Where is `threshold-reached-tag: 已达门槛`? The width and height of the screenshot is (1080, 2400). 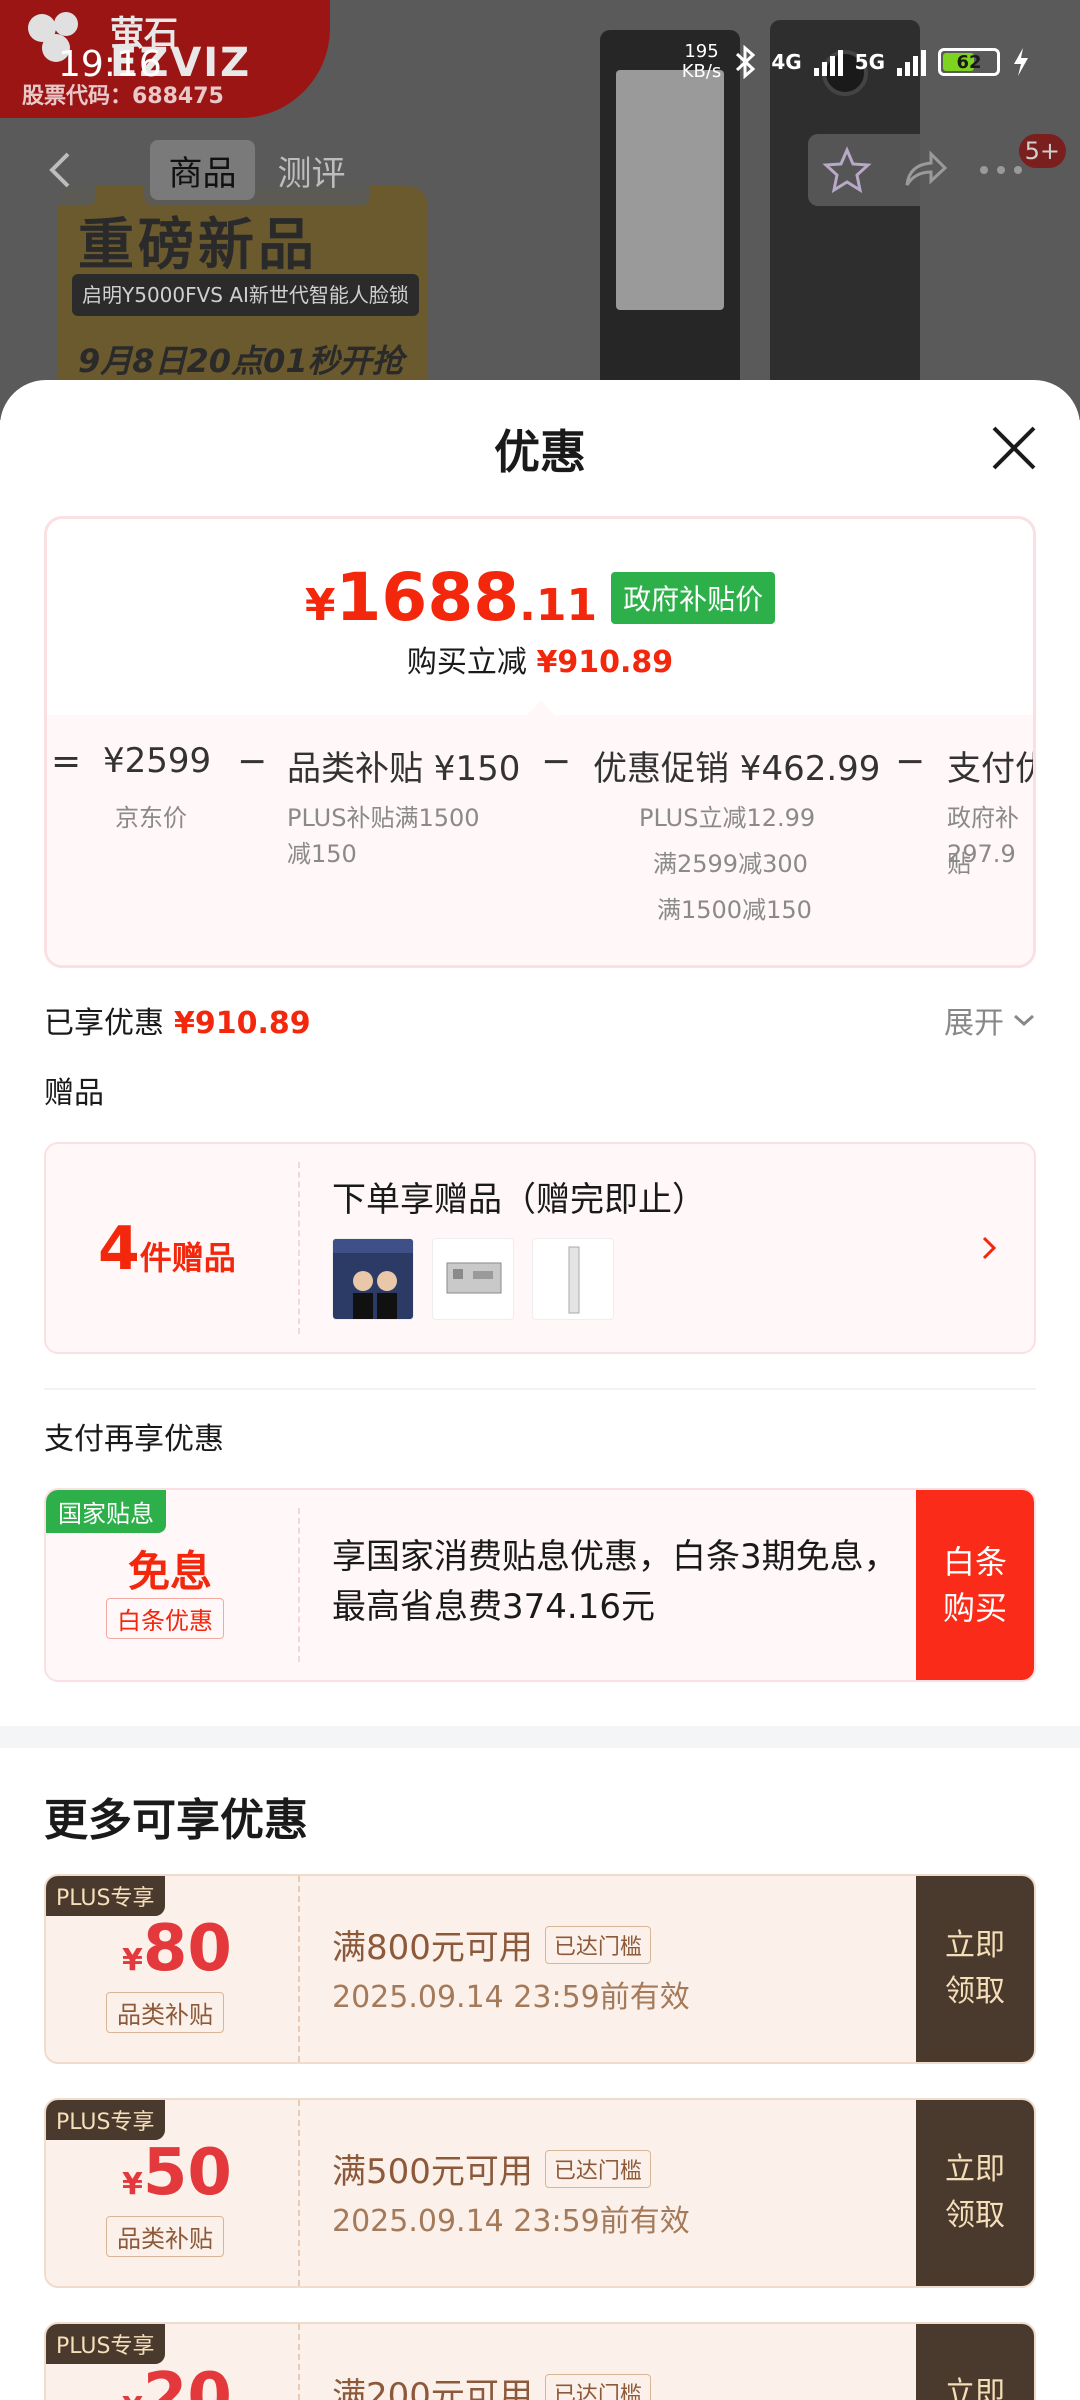 threshold-reached-tag: 已达门槛 is located at coordinates (597, 2386).